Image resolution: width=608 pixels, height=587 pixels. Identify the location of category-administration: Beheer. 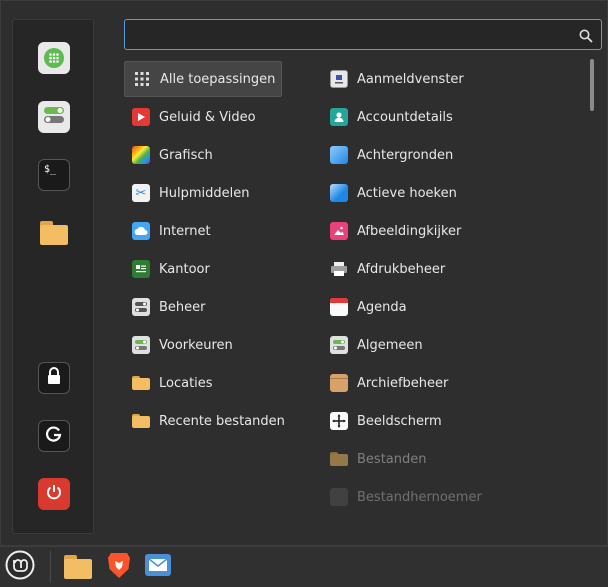
(203, 307).